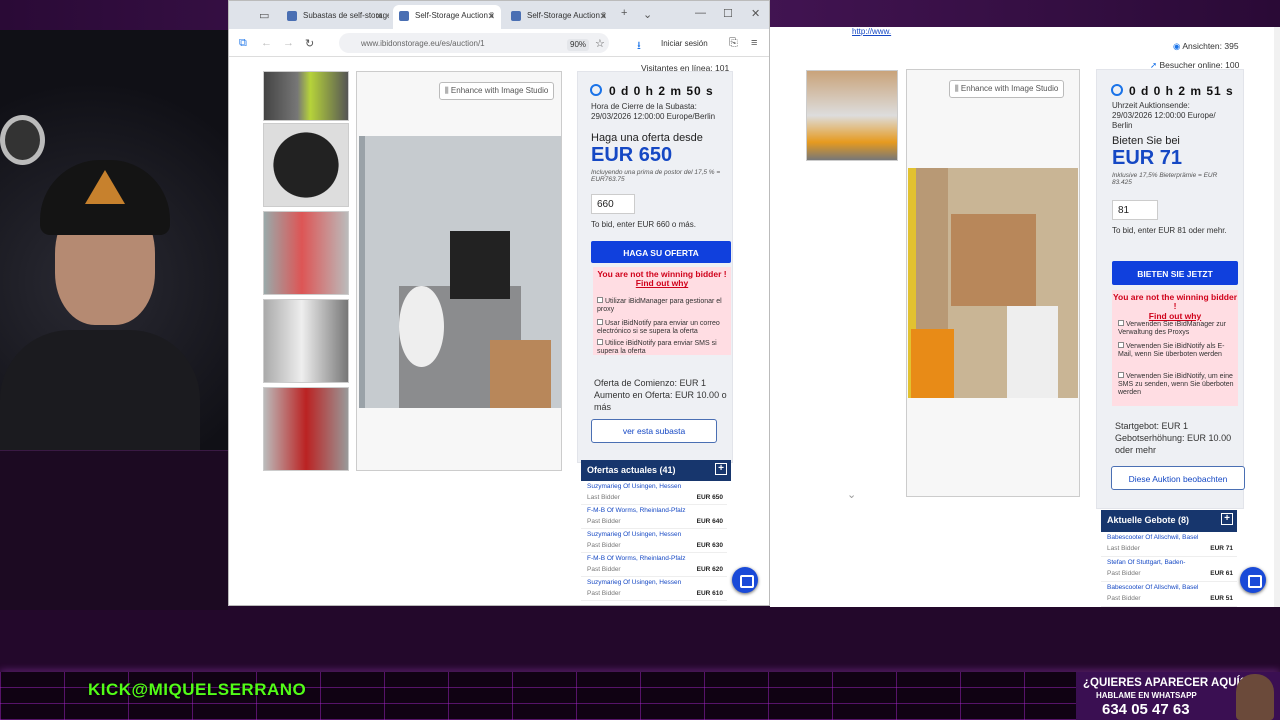  What do you see at coordinates (661, 252) in the screenshot?
I see `place-bid-button: HAGA SU OFERTA` at bounding box center [661, 252].